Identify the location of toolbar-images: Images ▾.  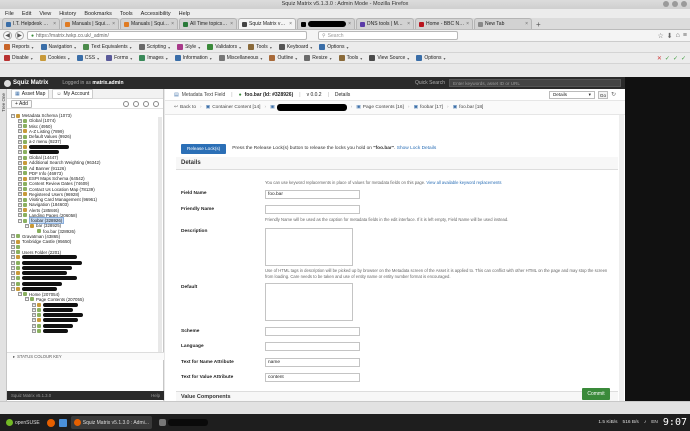
(153, 58).